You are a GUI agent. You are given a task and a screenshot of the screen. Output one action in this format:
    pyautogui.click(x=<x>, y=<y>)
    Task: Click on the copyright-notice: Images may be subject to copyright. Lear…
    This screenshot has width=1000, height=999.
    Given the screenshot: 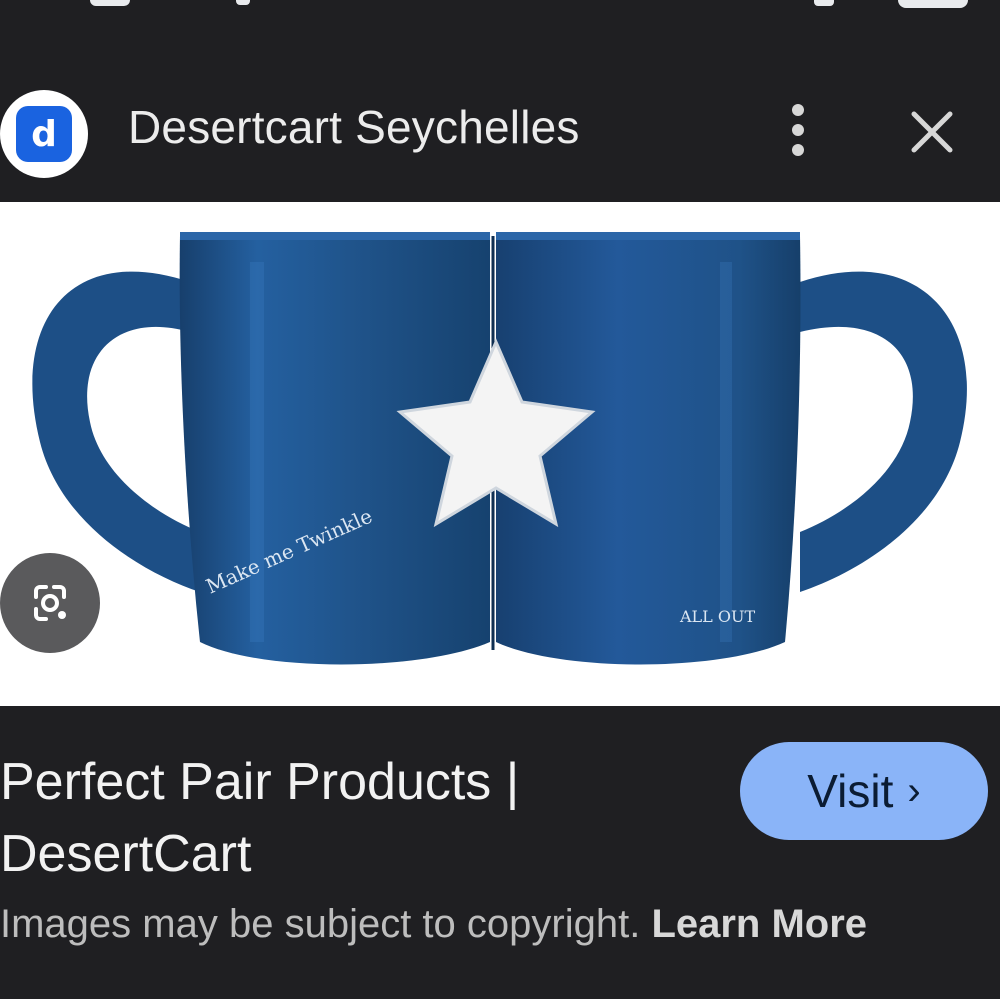 What is the action you would take?
    pyautogui.click(x=433, y=924)
    